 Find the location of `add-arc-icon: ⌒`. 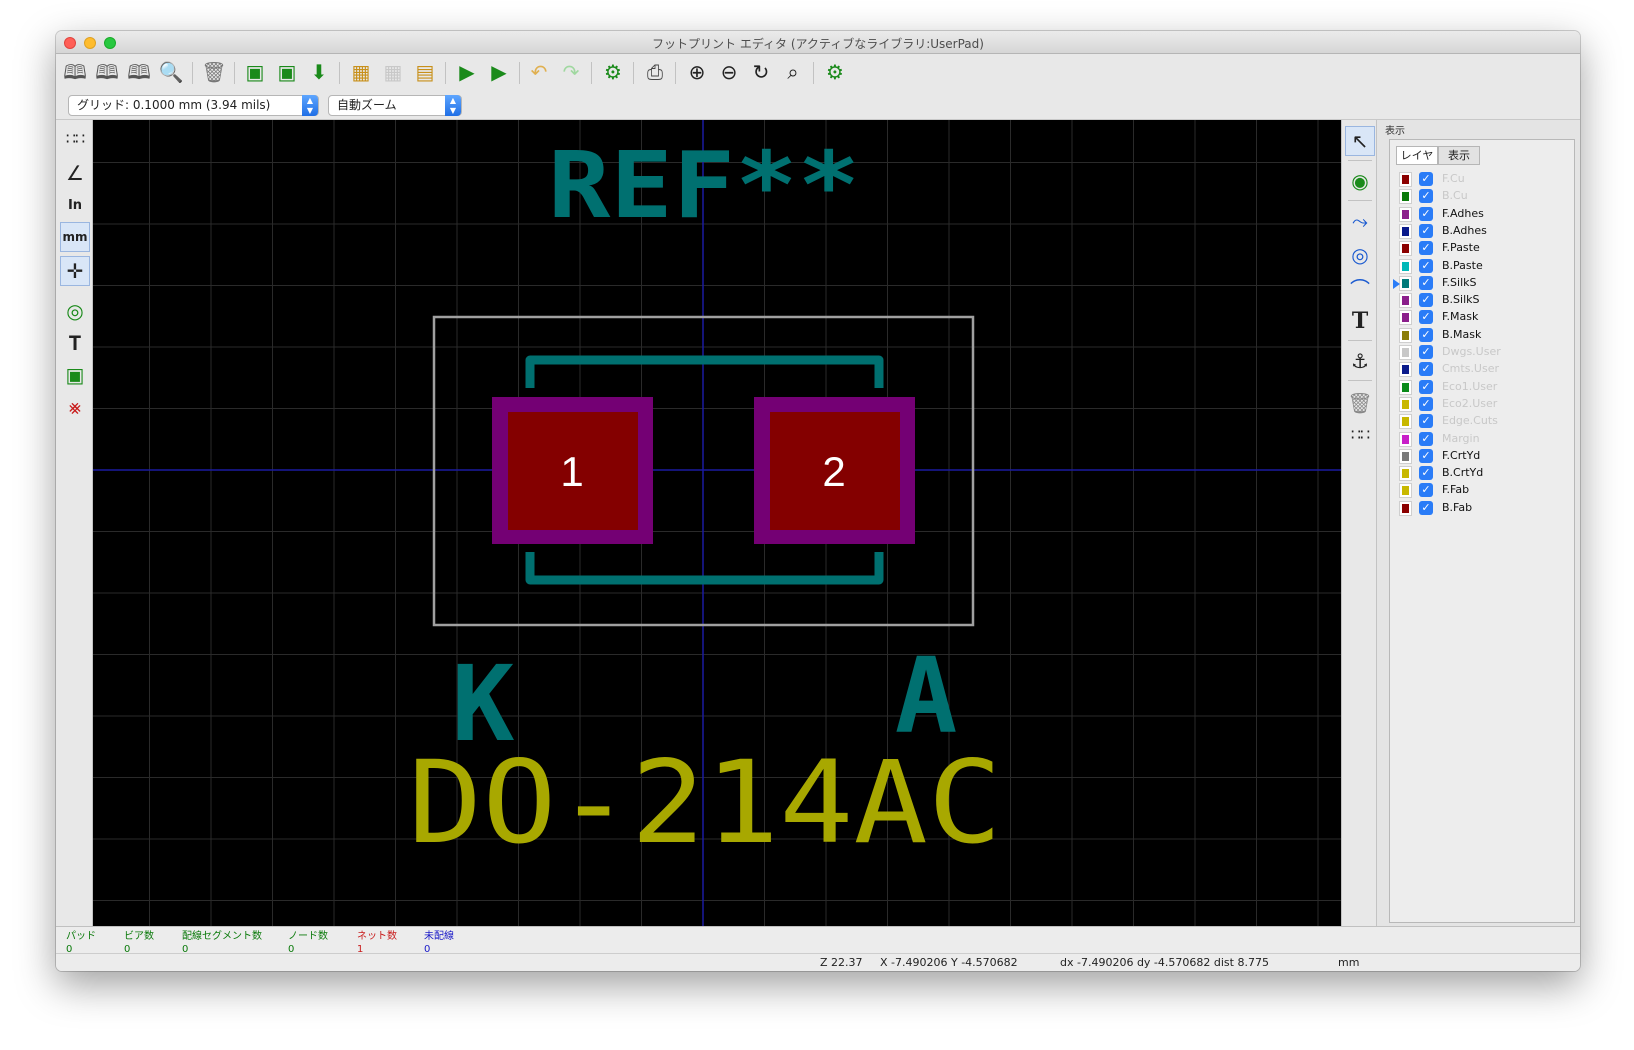

add-arc-icon: ⌒ is located at coordinates (1360, 289).